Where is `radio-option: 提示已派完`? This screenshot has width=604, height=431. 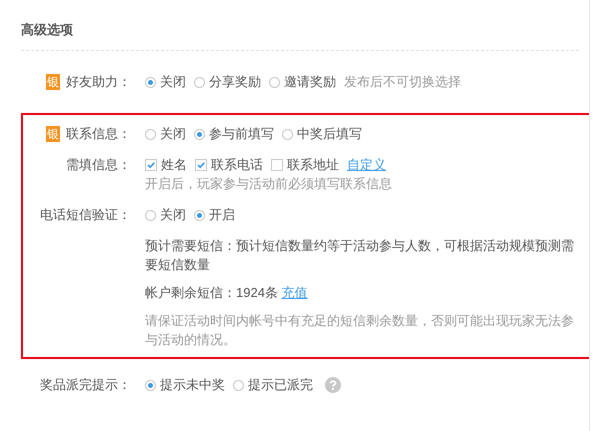 radio-option: 提示已派完 is located at coordinates (273, 385).